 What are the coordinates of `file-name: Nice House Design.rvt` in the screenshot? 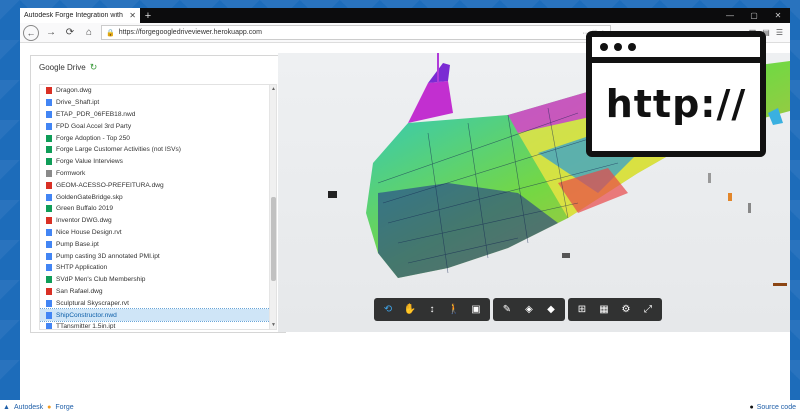 It's located at (89, 232).